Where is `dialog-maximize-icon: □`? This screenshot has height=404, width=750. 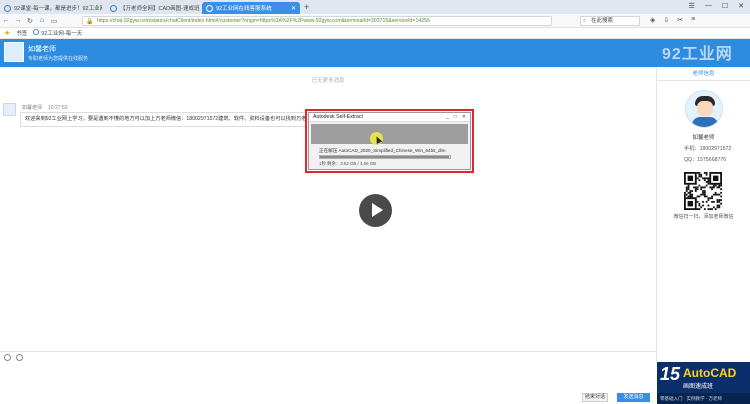 dialog-maximize-icon: □ is located at coordinates (455, 117).